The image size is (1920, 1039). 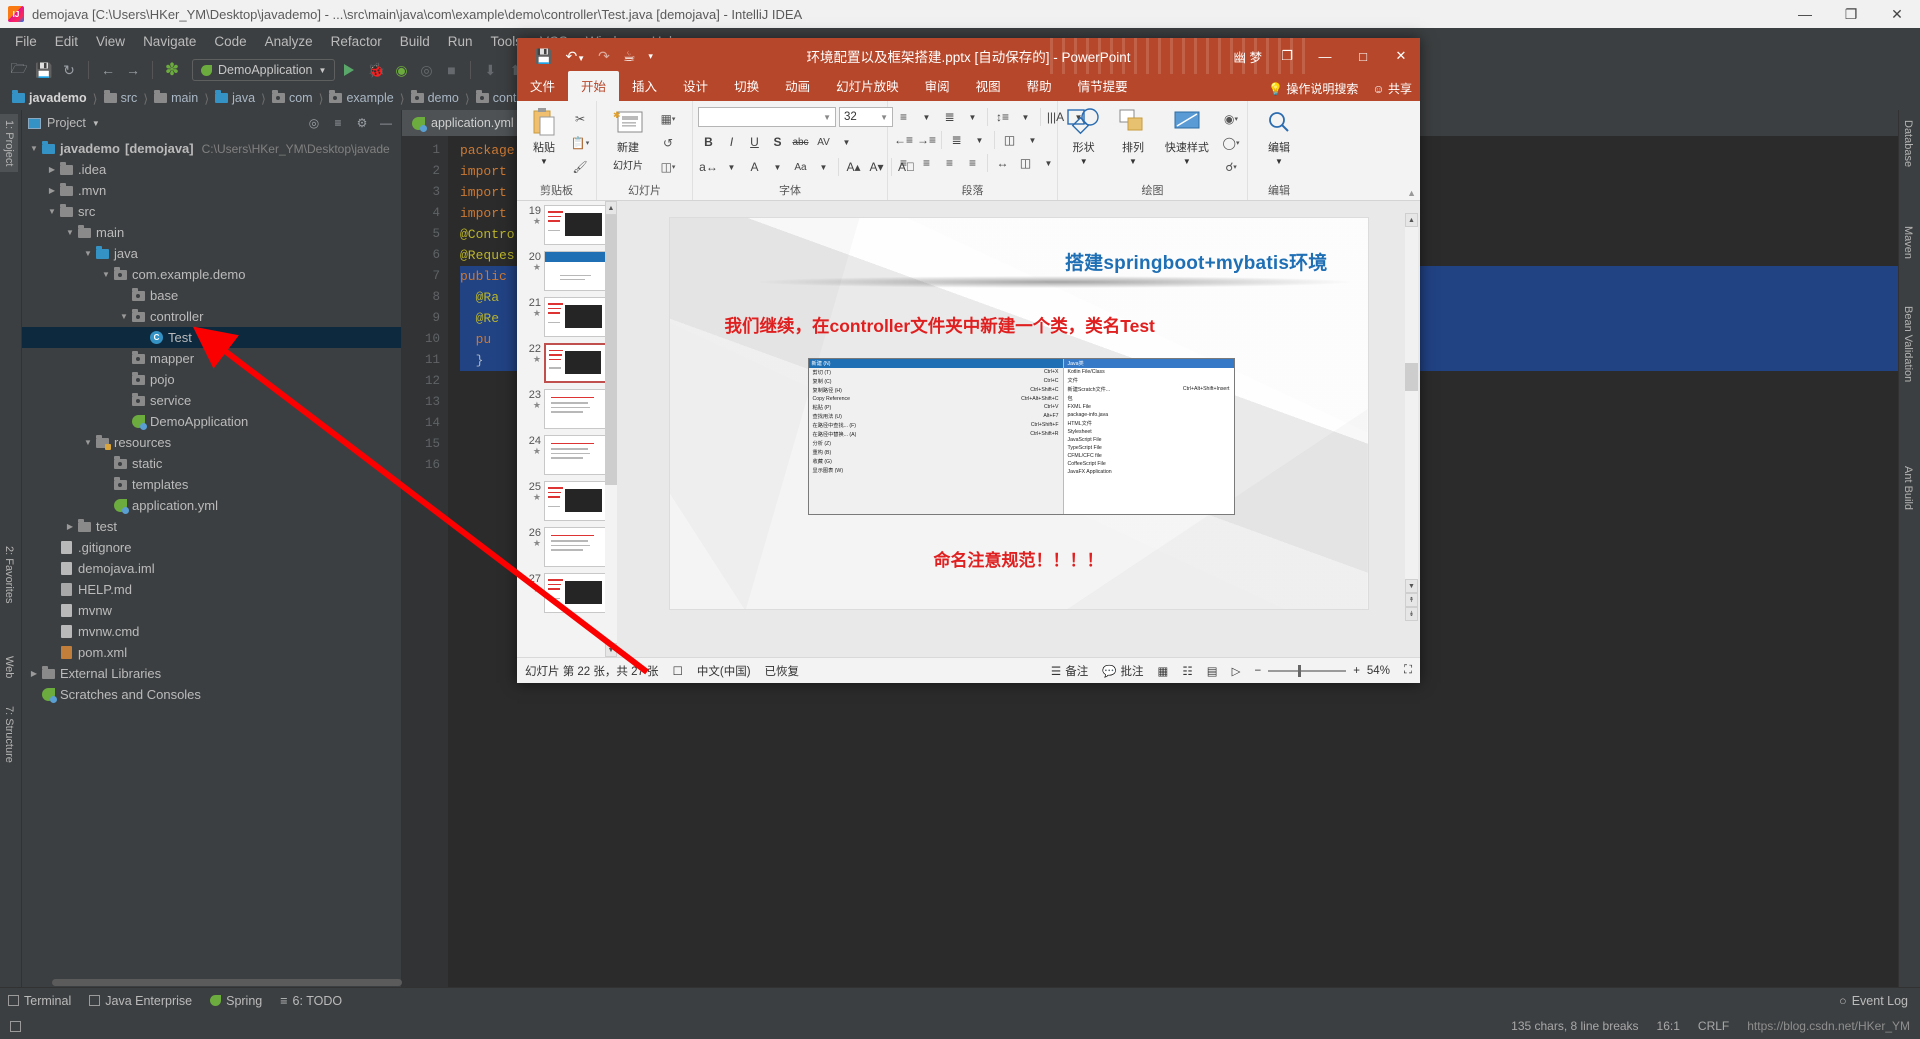 What do you see at coordinates (211, 190) in the screenshot?
I see `tree-item--mvn: ▶ .mvn` at bounding box center [211, 190].